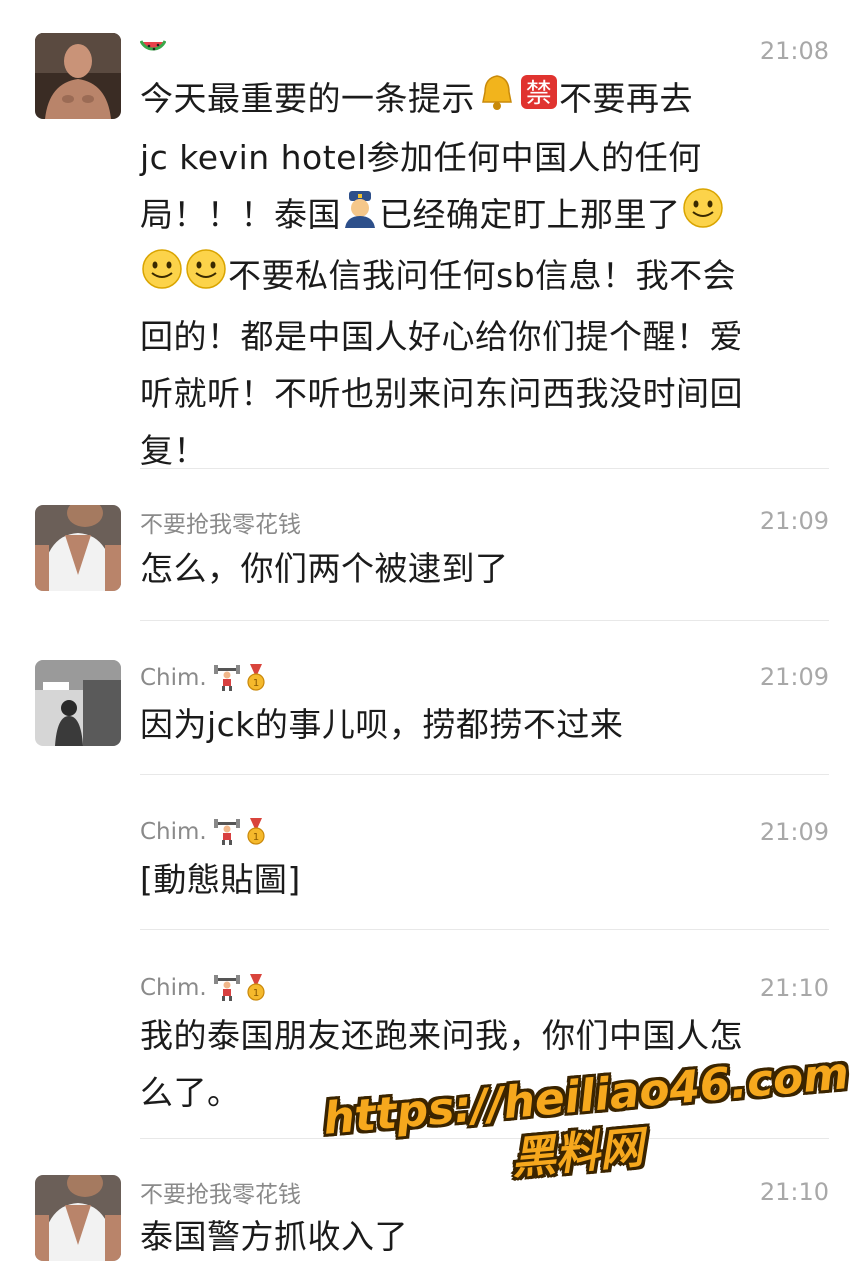 The image size is (863, 1280). I want to click on message-text: 因为jck的事儿呗，捞都捞不过来, so click(382, 724).